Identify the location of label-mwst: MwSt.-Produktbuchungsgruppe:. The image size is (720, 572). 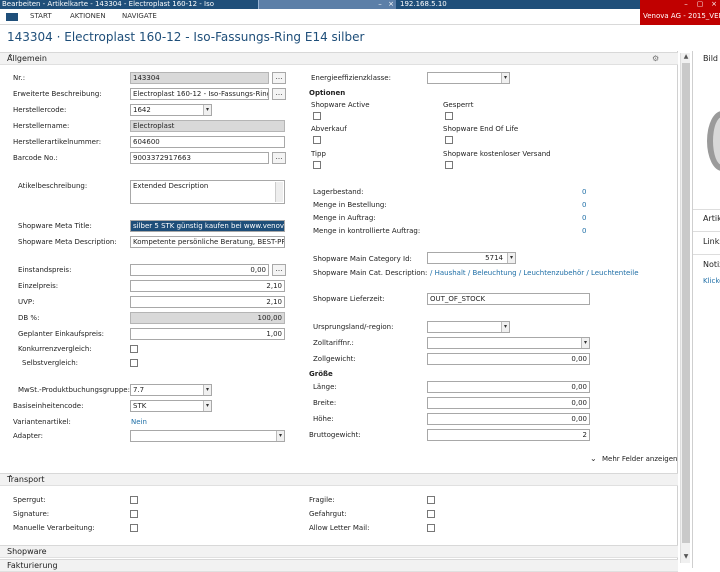
(74, 390).